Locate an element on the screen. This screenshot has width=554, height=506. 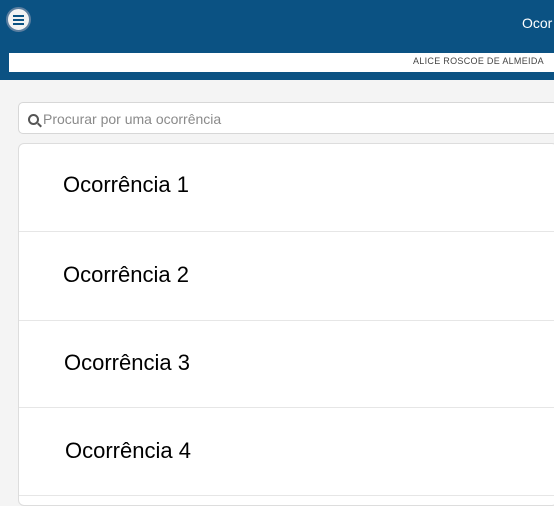
search-bar is located at coordinates (286, 118).